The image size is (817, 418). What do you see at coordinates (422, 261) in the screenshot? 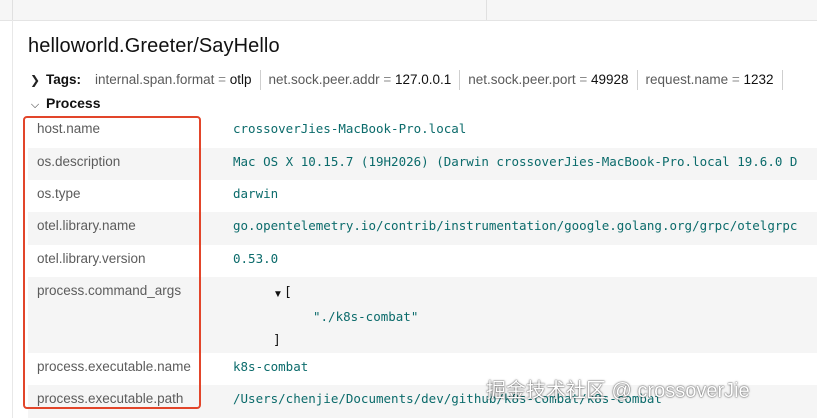
I see `table-row: otel.library.version 0.53.0` at bounding box center [422, 261].